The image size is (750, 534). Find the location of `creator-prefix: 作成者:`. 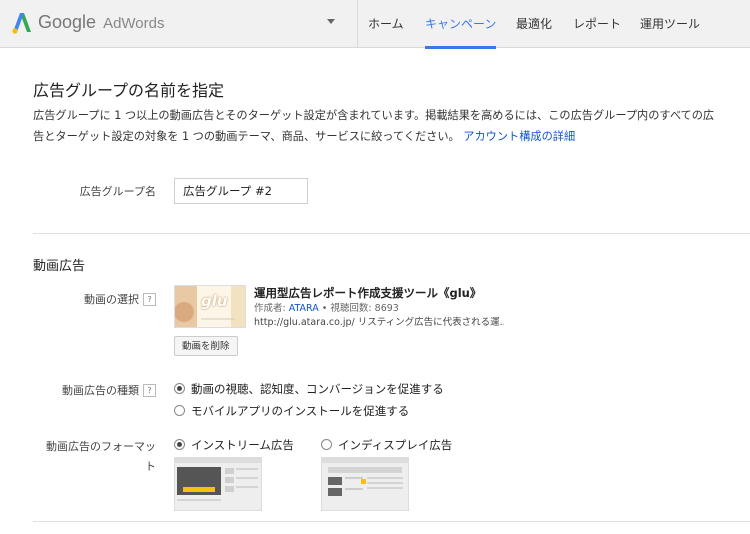

creator-prefix: 作成者: is located at coordinates (271, 308).